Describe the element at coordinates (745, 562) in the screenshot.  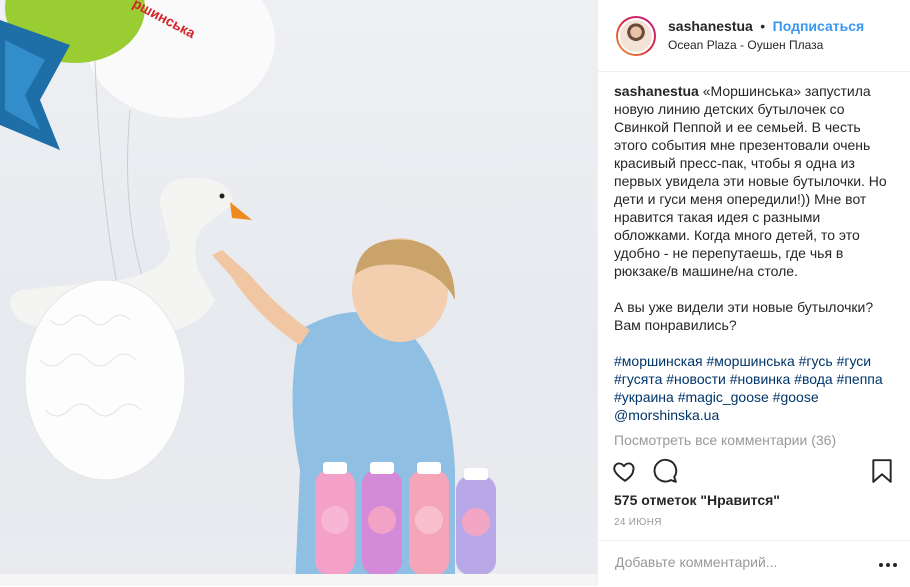
I see `comment-input` at that location.